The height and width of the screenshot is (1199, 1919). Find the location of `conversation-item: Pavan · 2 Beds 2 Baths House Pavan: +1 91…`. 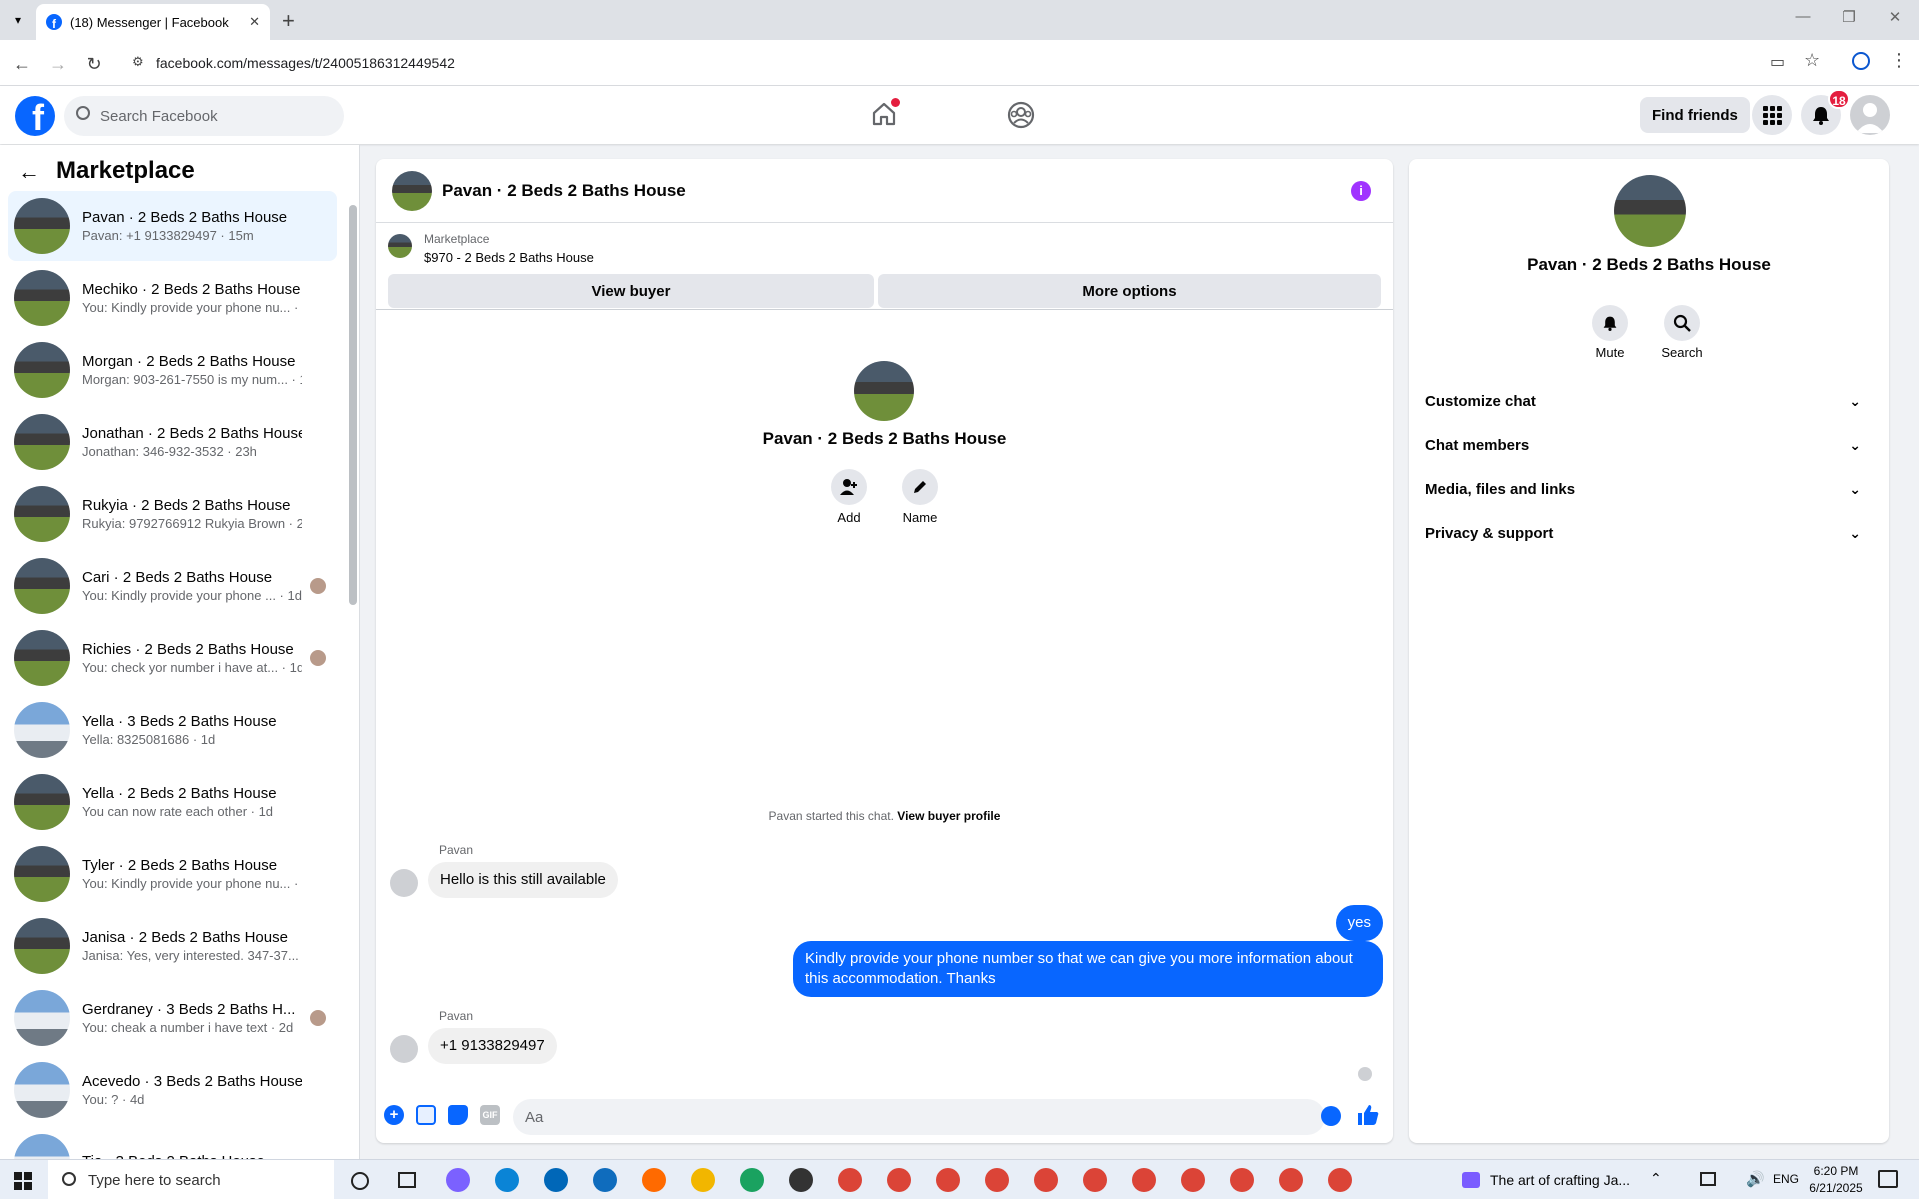

conversation-item: Pavan · 2 Beds 2 Baths House Pavan: +1 91… is located at coordinates (172, 226).